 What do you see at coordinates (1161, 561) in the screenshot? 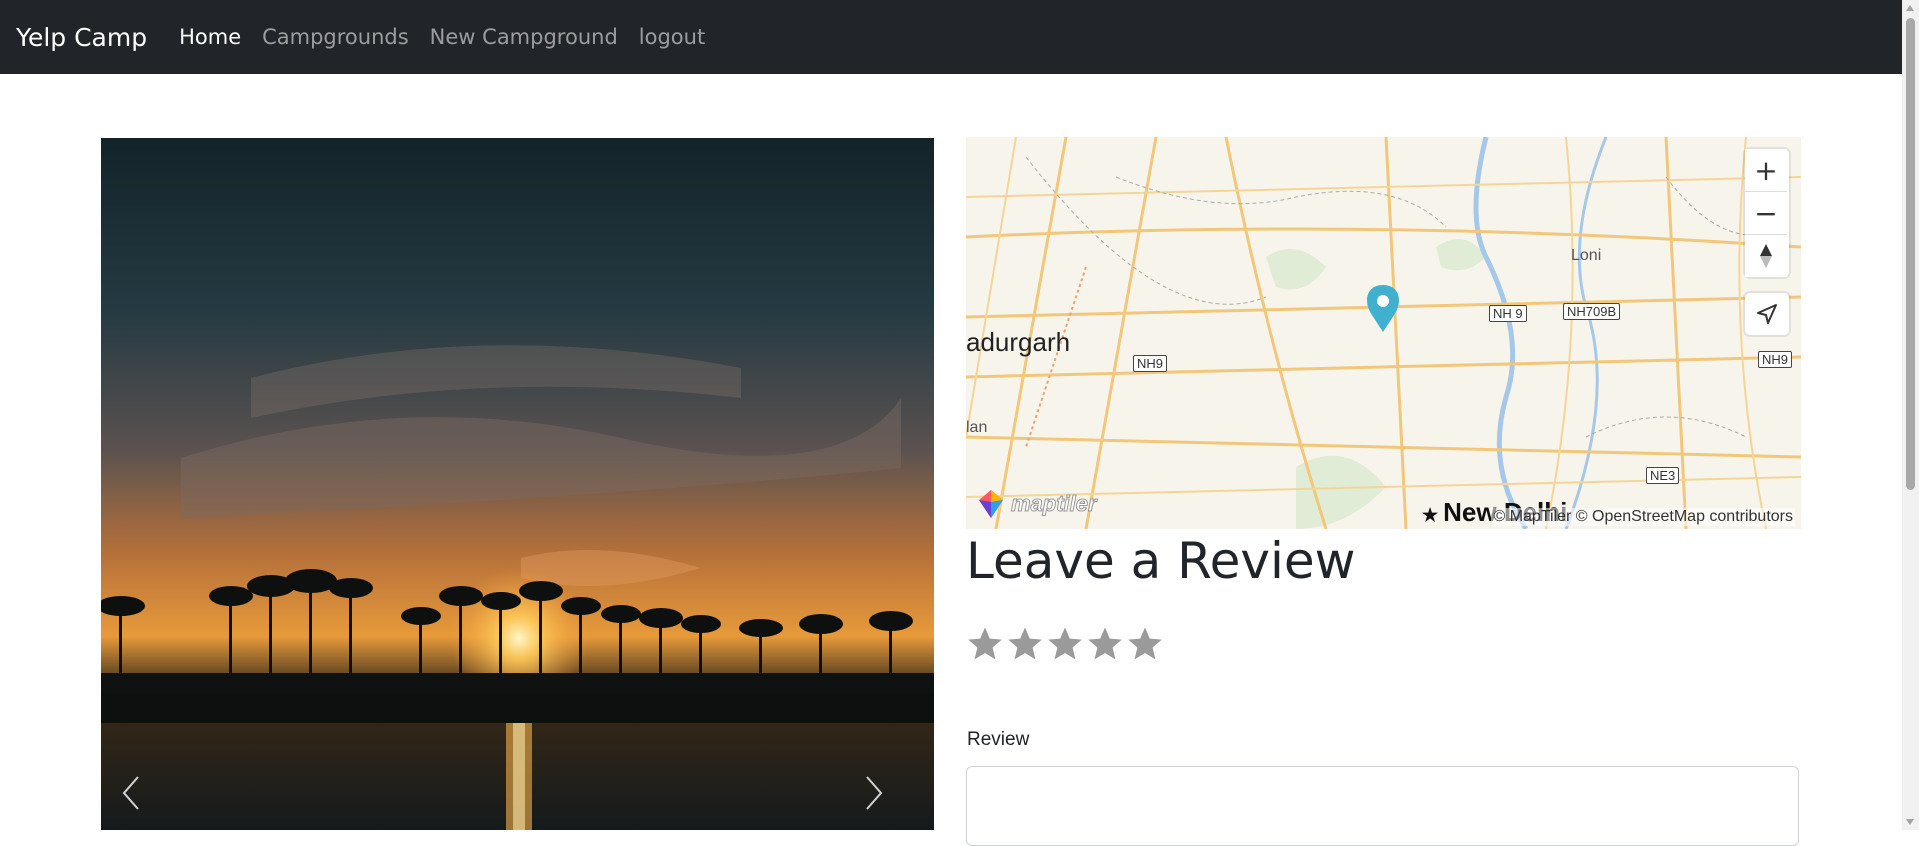
I see `leave-review-heading: Leave a Review` at bounding box center [1161, 561].